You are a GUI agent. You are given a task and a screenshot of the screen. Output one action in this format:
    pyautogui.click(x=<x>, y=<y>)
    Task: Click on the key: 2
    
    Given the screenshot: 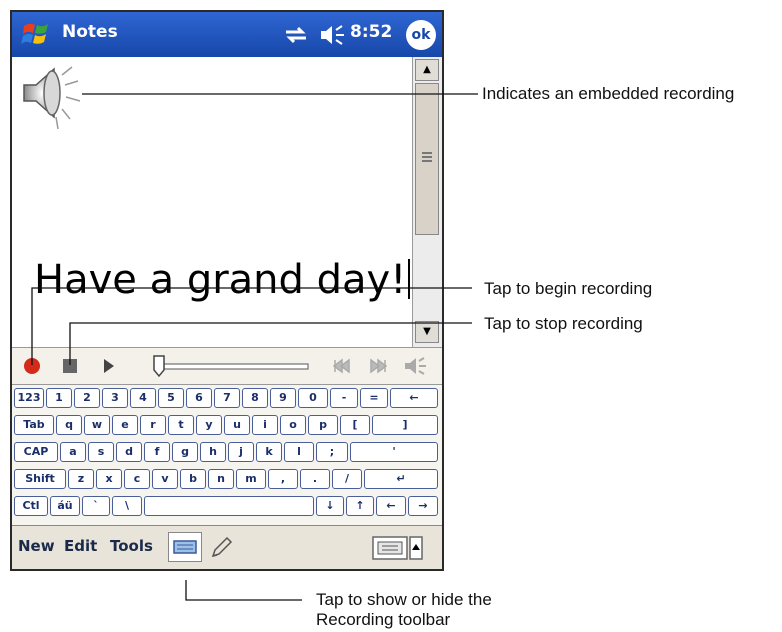 What is the action you would take?
    pyautogui.click(x=87, y=398)
    